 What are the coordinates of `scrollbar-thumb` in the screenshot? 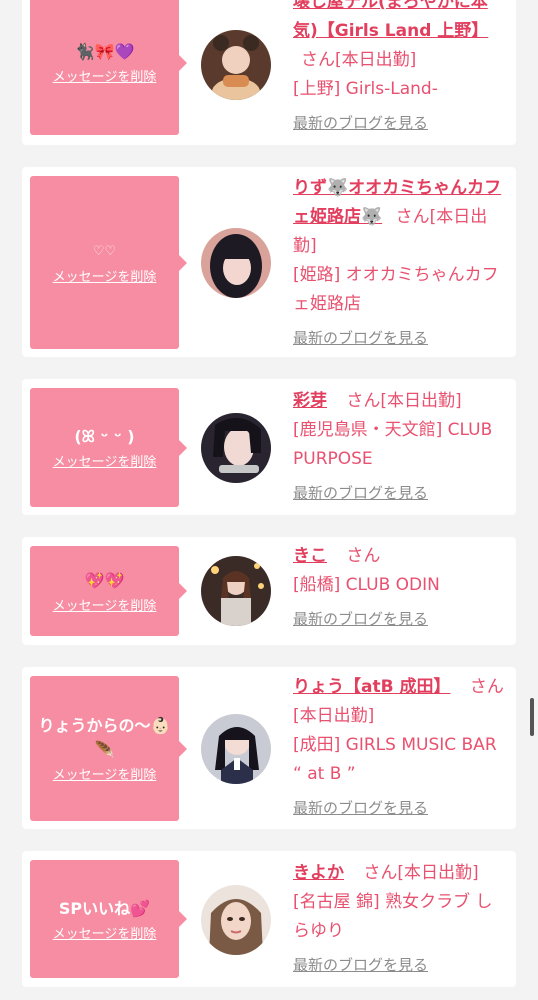 It's located at (532, 717).